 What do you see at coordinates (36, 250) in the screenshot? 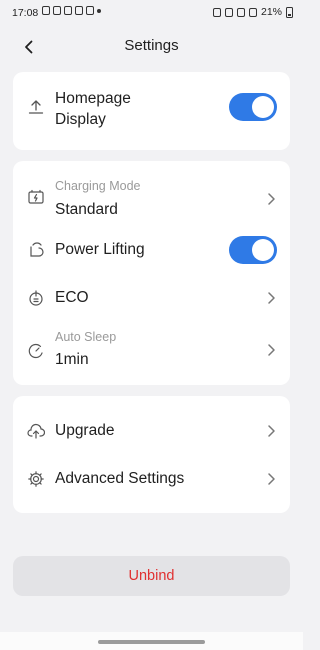
I see `power-lift-icon` at bounding box center [36, 250].